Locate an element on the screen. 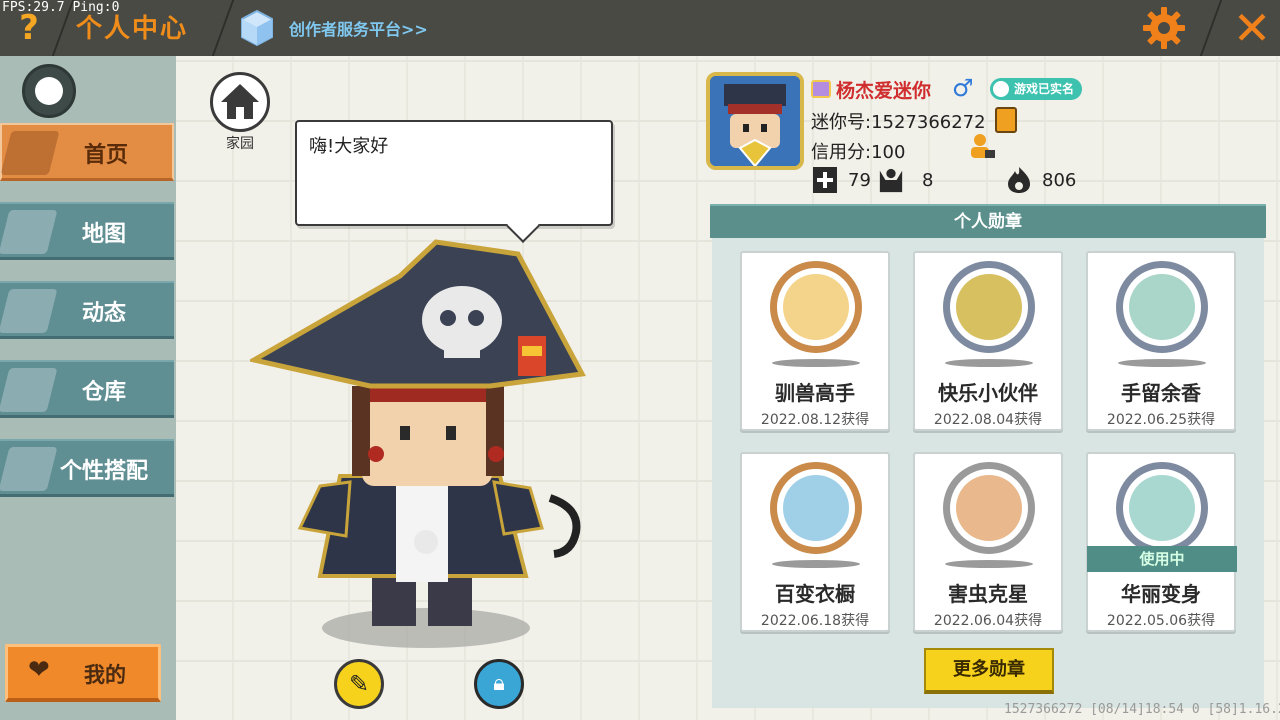  sidebar-item-home: 首页 is located at coordinates (87, 152).